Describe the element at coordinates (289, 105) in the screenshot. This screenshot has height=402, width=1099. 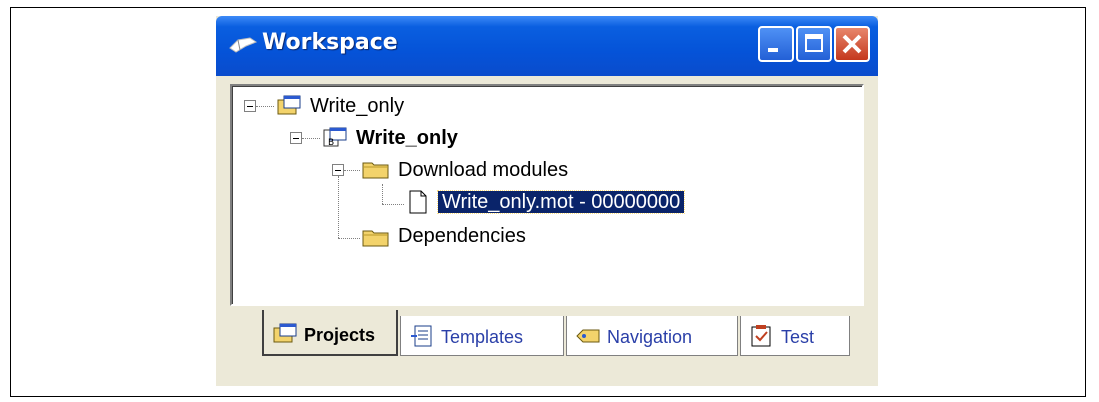
I see `workspace-folder-icon` at that location.